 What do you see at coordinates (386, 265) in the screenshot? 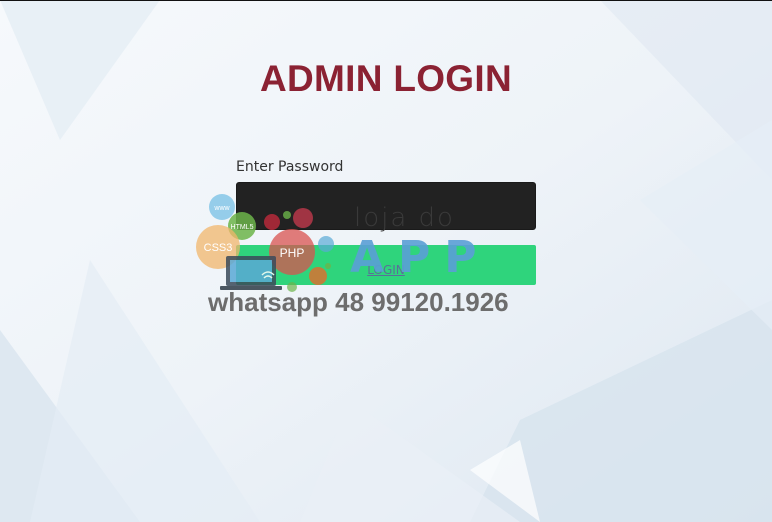
I see `login-button: LOGIN` at bounding box center [386, 265].